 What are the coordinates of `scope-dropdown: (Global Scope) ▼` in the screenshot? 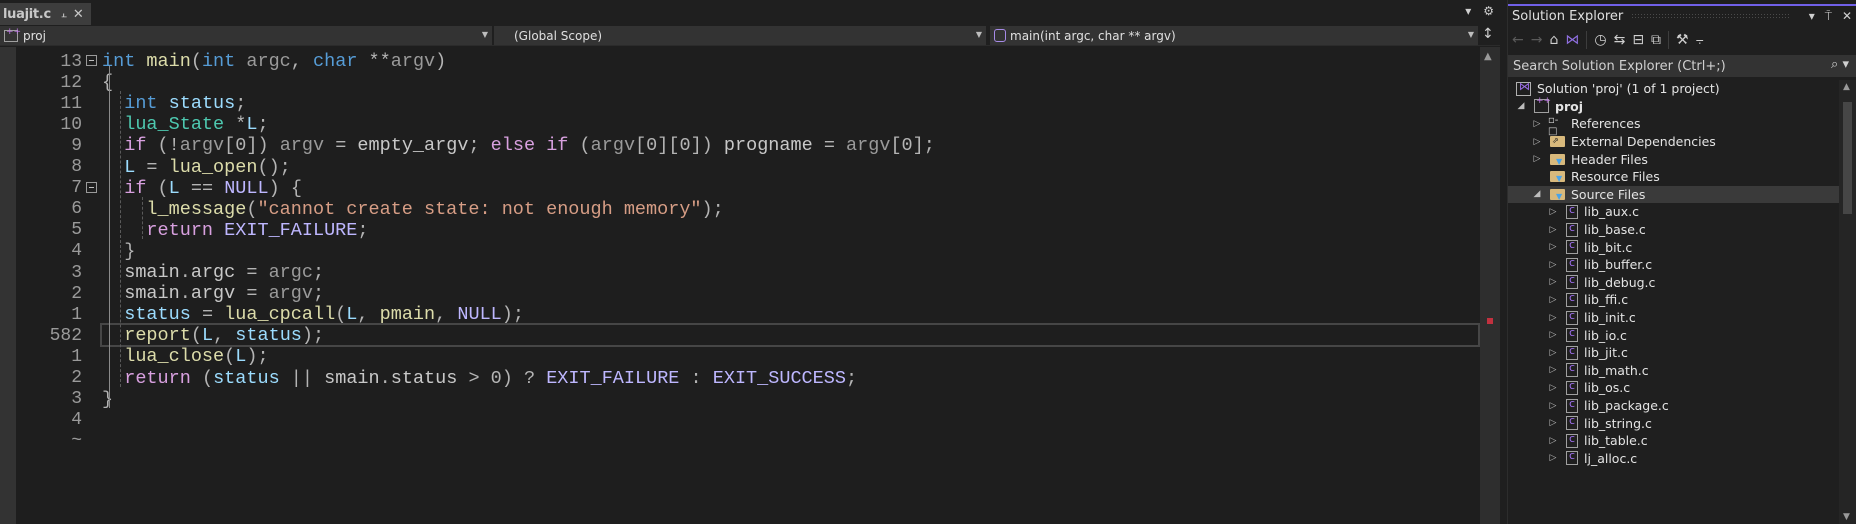 It's located at (740, 35).